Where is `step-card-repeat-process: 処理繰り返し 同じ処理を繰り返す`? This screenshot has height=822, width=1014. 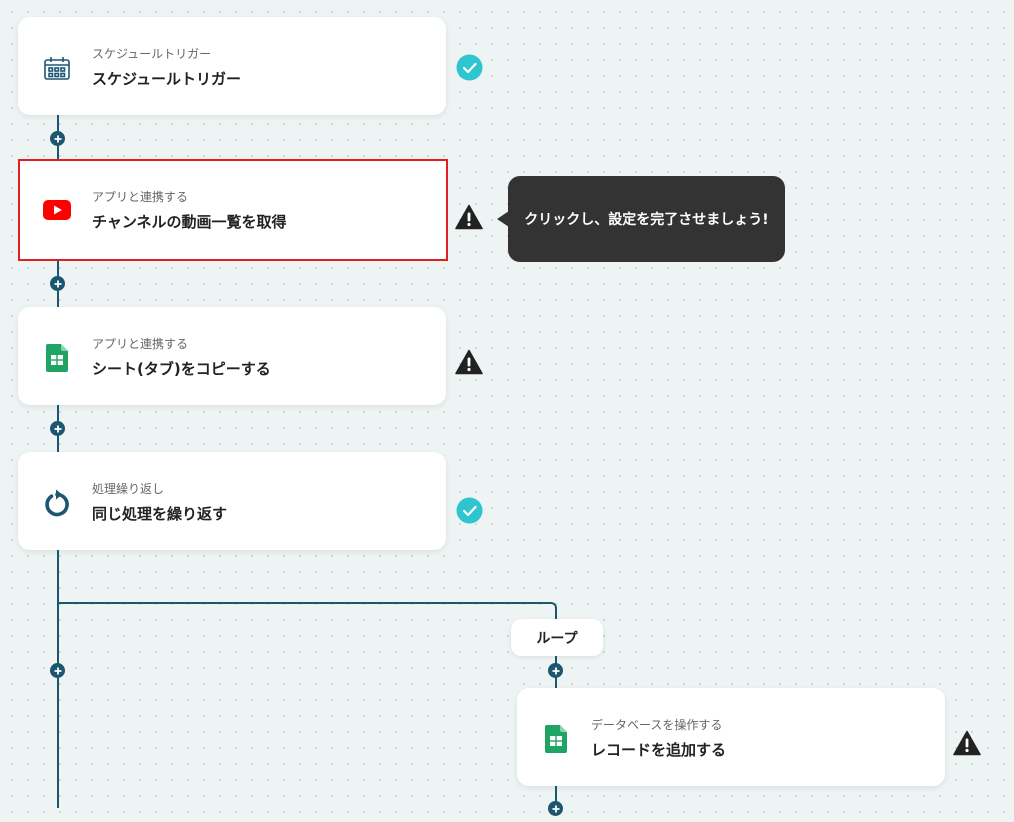 step-card-repeat-process: 処理繰り返し 同じ処理を繰り返す is located at coordinates (232, 501).